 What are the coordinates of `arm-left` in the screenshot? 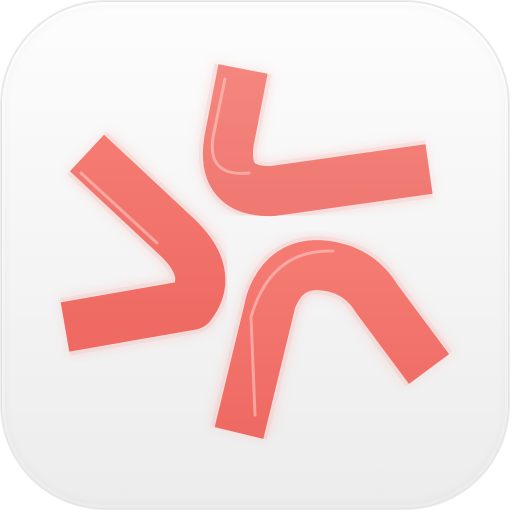 It's located at (145, 243).